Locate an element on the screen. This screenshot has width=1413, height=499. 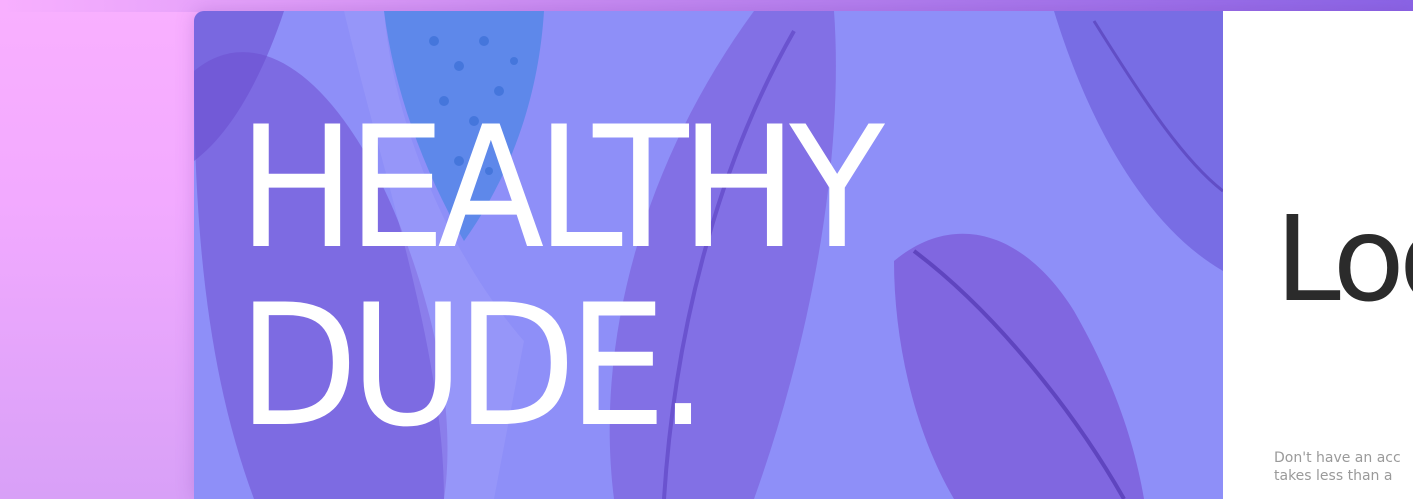
login-panel: Log Don't have an acc takes less than a is located at coordinates (1318, 255).